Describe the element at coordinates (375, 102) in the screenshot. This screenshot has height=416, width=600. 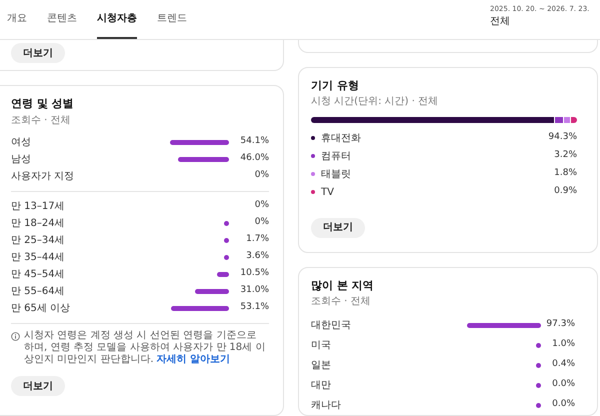
I see `card-subtitle: 시청 시간(단위: 시간) · 전체` at that location.